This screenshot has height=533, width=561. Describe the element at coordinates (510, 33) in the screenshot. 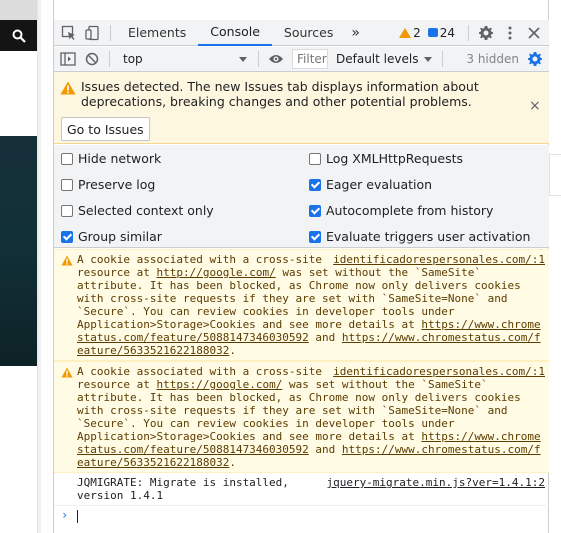

I see `kebab-icon` at that location.